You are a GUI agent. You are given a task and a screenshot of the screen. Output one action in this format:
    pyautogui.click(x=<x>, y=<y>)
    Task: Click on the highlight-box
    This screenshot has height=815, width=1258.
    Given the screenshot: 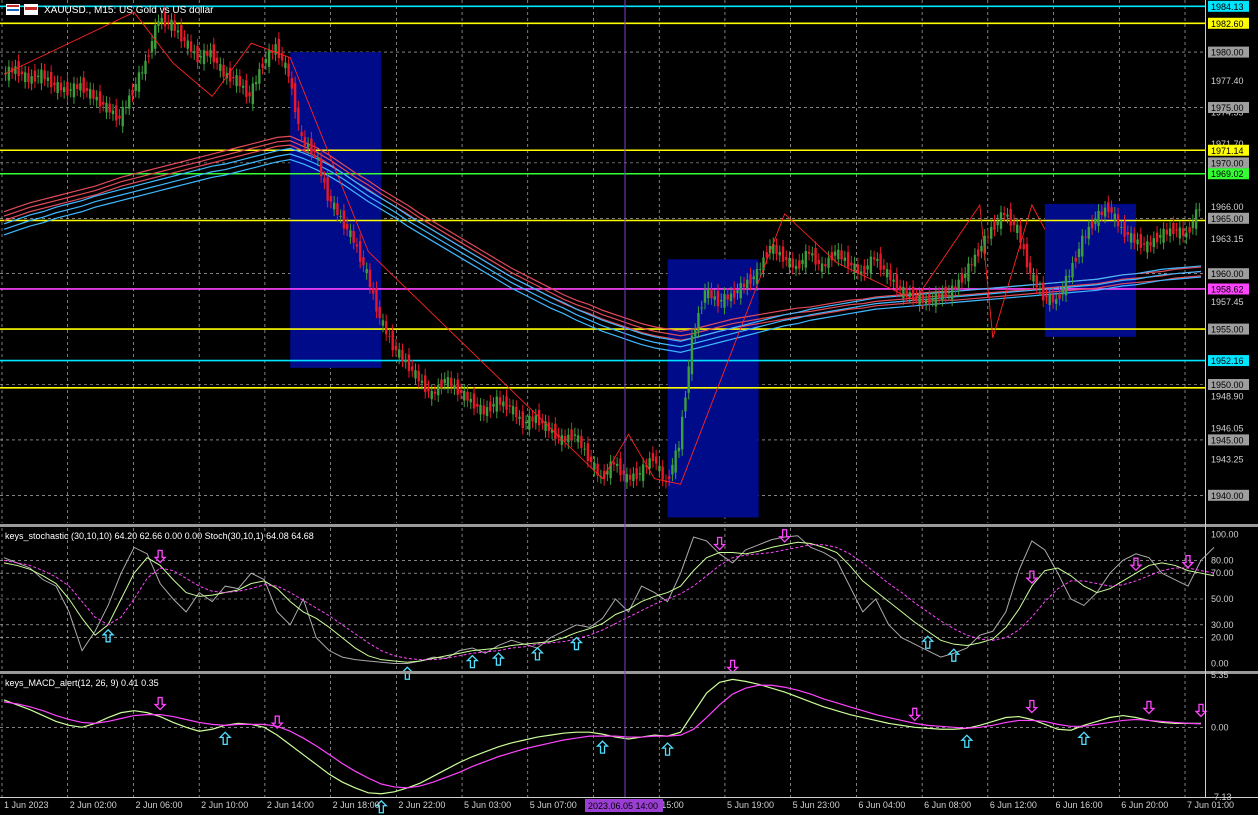 What is the action you would take?
    pyautogui.click(x=1090, y=270)
    